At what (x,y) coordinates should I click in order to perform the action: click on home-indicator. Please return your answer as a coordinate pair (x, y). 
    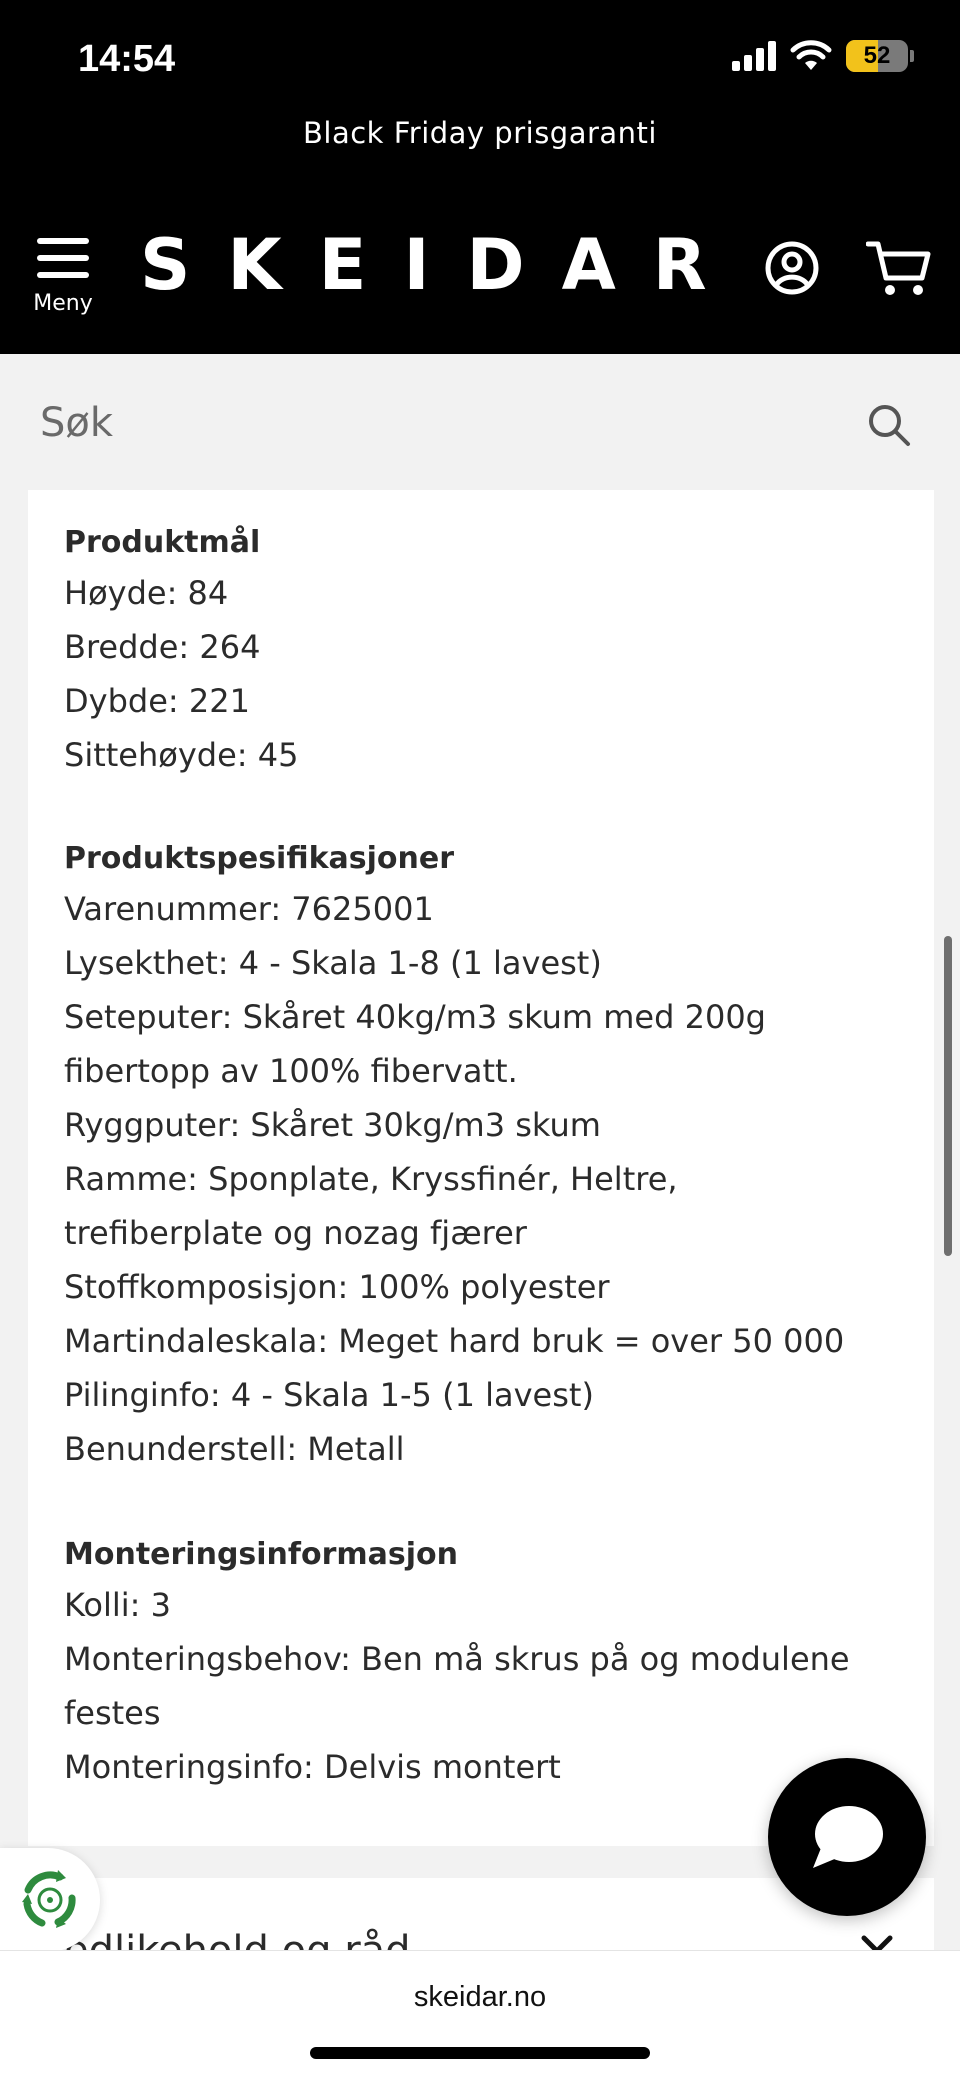
    Looking at the image, I should click on (480, 2053).